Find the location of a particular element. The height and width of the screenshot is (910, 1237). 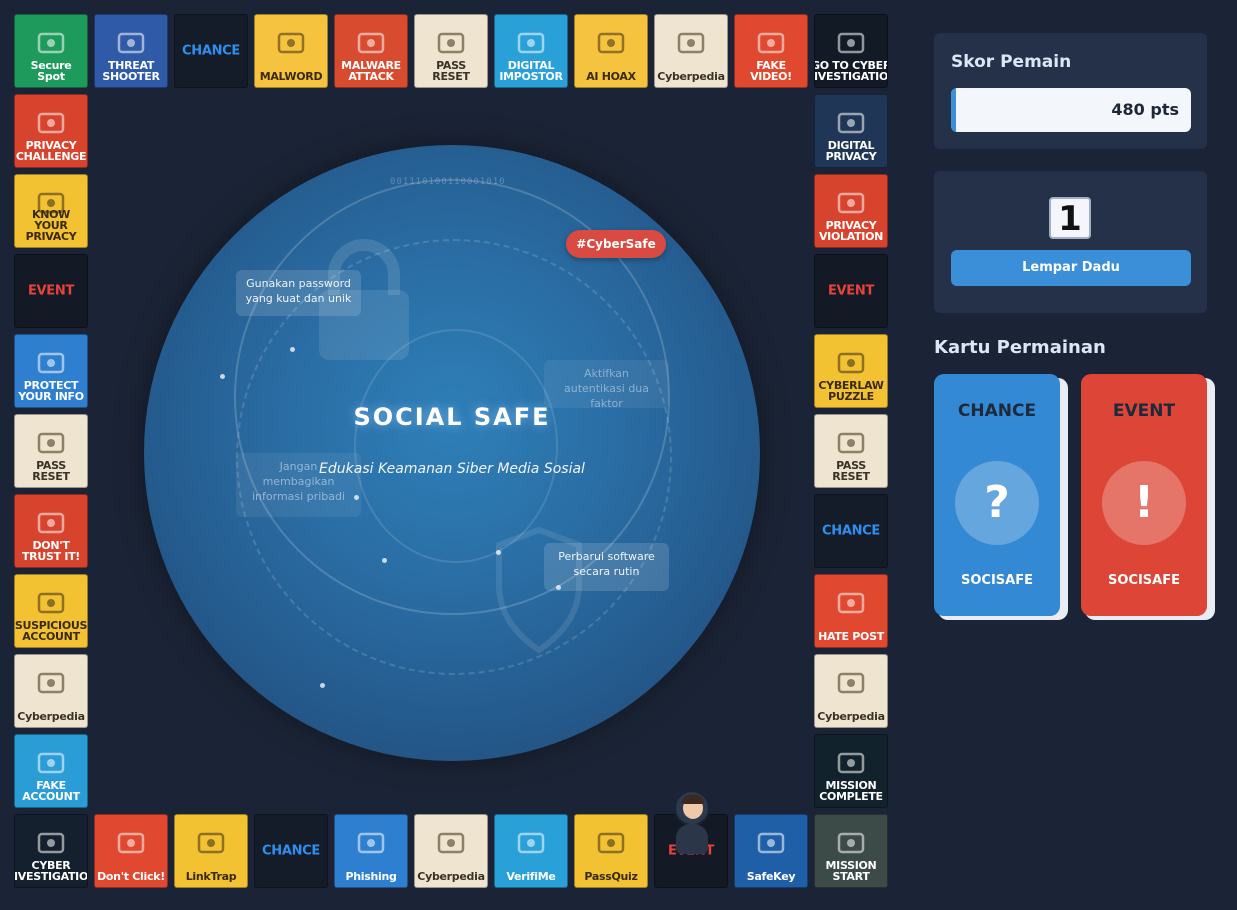

board-tile: PROTECT YOUR INFO is located at coordinates (51, 371).